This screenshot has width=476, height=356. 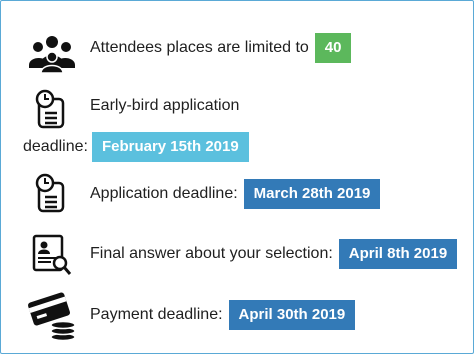 What do you see at coordinates (170, 147) in the screenshot?
I see `early-bird-deadline-badge: February 15th 2019` at bounding box center [170, 147].